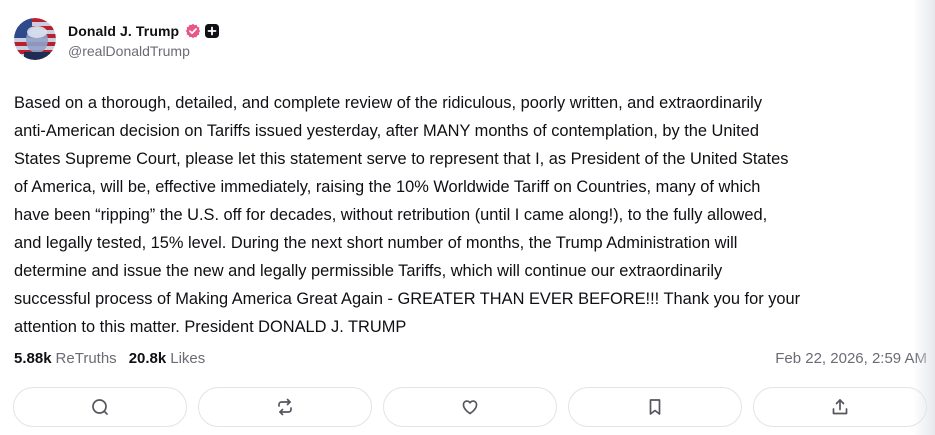 This screenshot has height=435, width=935. I want to click on post-actions-bar, so click(470, 407).